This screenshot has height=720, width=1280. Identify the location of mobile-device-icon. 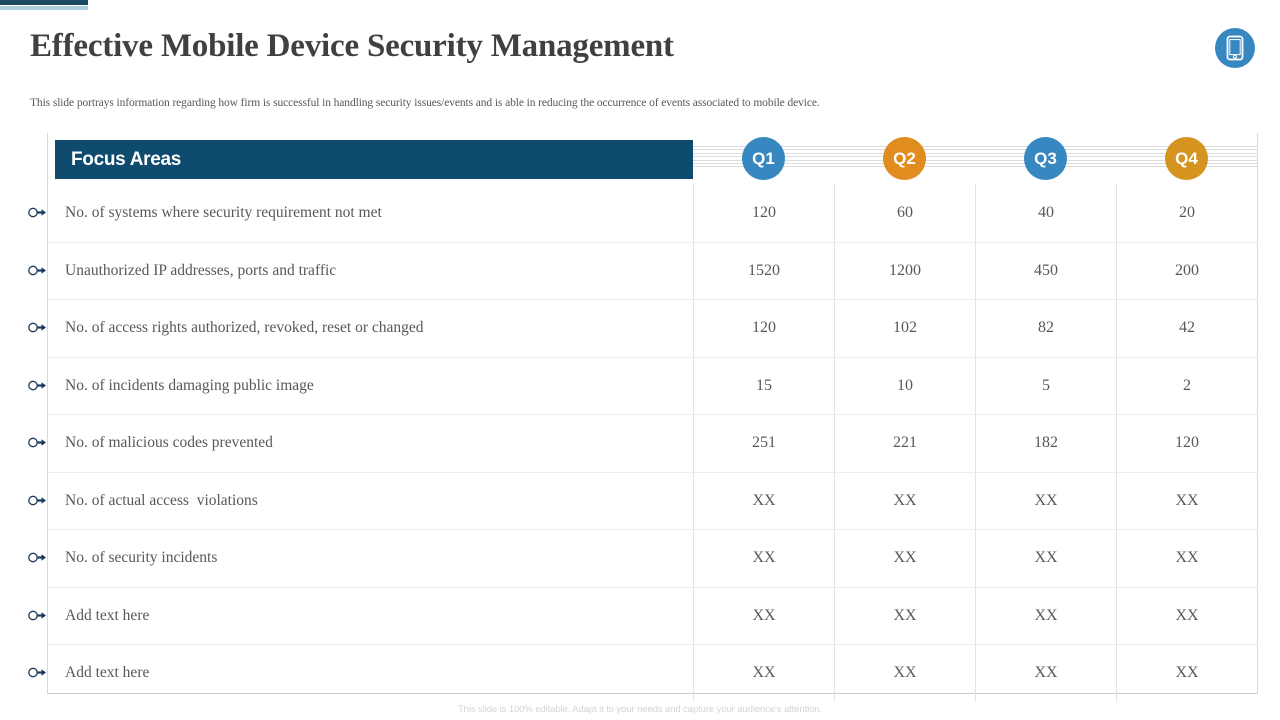
(1235, 48).